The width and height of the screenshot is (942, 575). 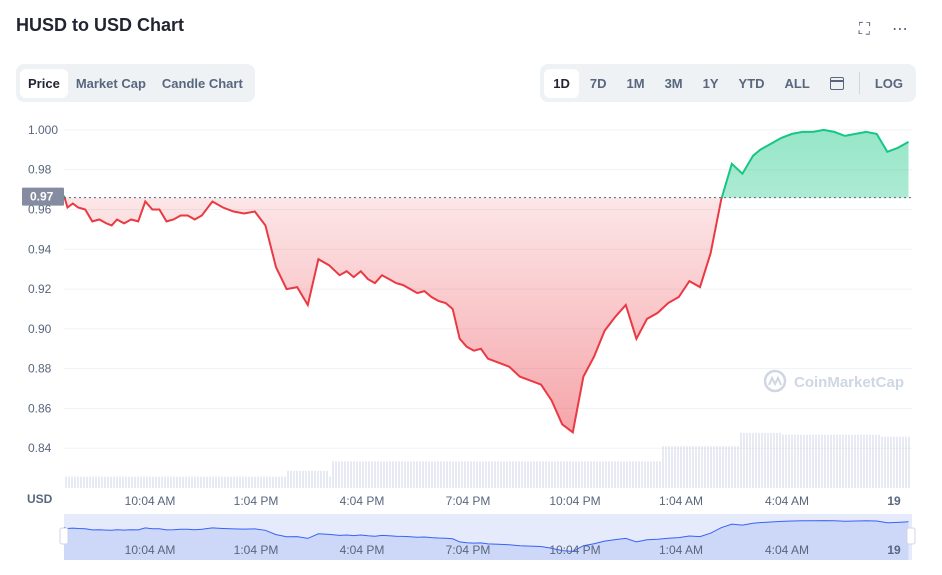 I want to click on navigator-label: 4:04 AM, so click(x=787, y=550).